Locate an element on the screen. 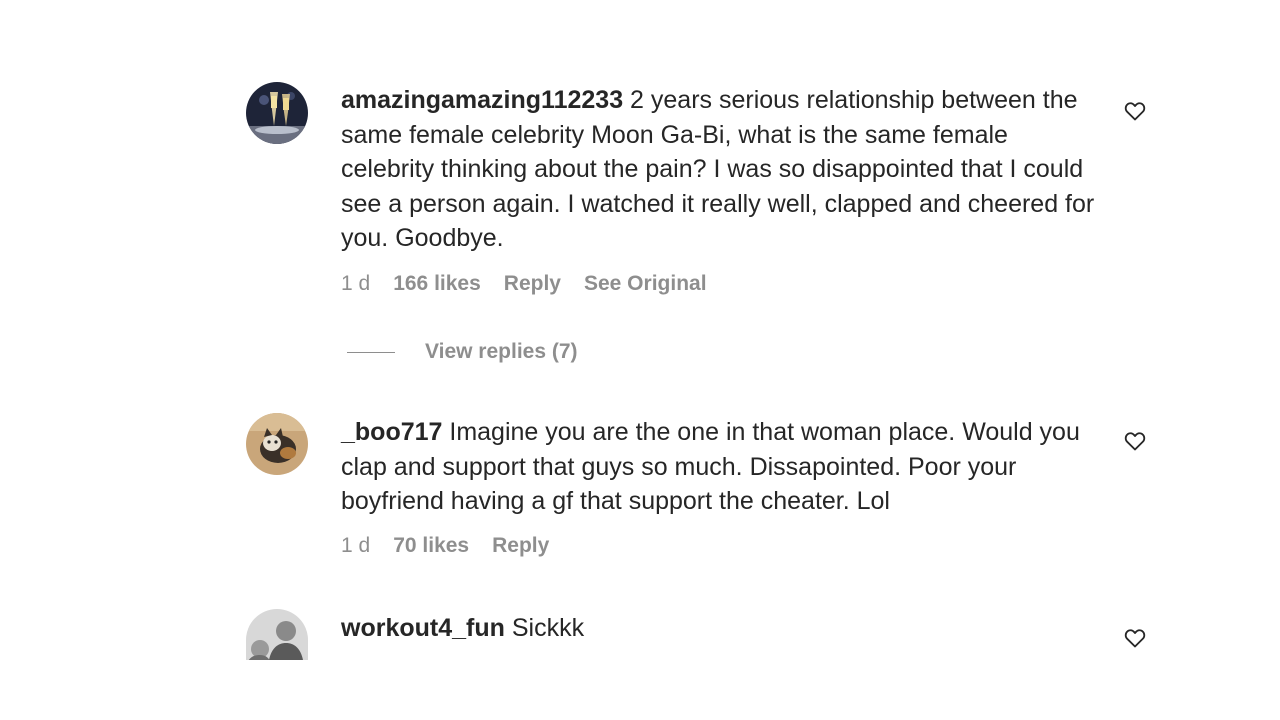 The width and height of the screenshot is (1280, 720). view-replies-button: View replies (7) is located at coordinates (462, 352).